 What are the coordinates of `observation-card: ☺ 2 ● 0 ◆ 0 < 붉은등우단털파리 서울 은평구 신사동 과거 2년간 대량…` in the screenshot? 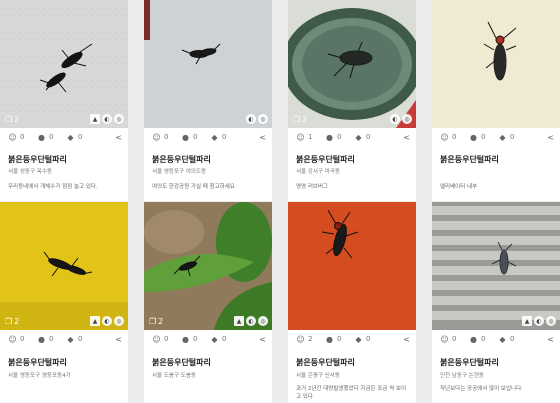 It's located at (352, 302).